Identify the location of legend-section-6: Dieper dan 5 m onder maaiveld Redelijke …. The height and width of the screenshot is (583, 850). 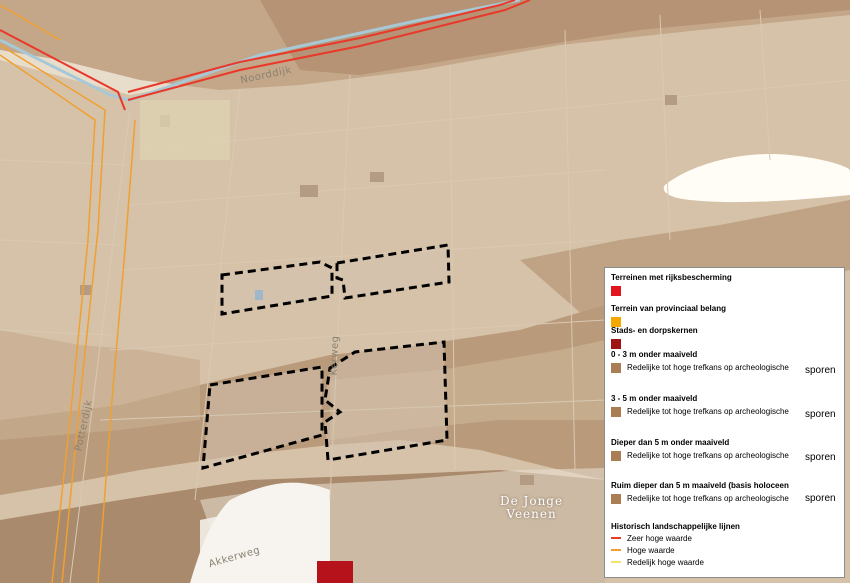
(700, 449).